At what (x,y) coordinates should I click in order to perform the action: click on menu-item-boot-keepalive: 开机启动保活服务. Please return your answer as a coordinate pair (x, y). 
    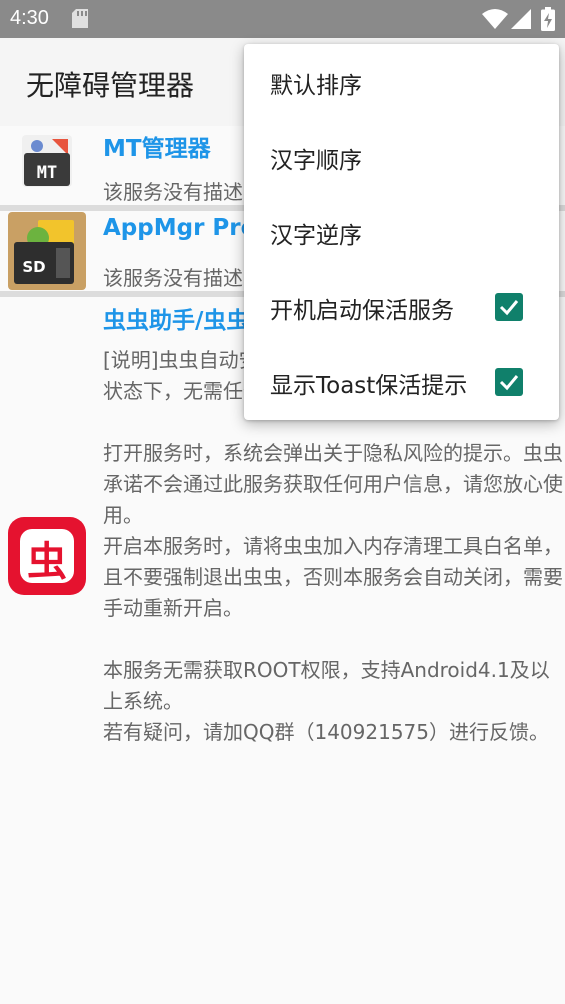
    Looking at the image, I should click on (401, 307).